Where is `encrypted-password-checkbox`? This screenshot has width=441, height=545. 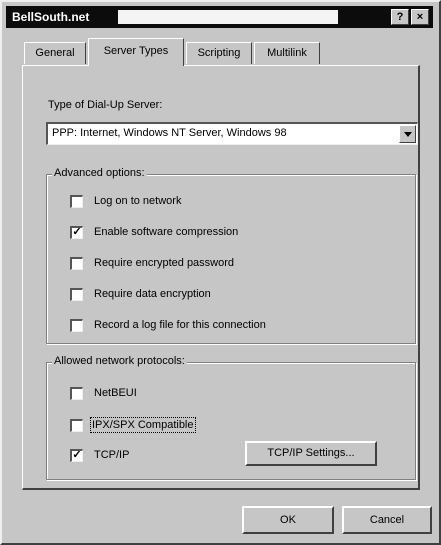 encrypted-password-checkbox is located at coordinates (76, 263).